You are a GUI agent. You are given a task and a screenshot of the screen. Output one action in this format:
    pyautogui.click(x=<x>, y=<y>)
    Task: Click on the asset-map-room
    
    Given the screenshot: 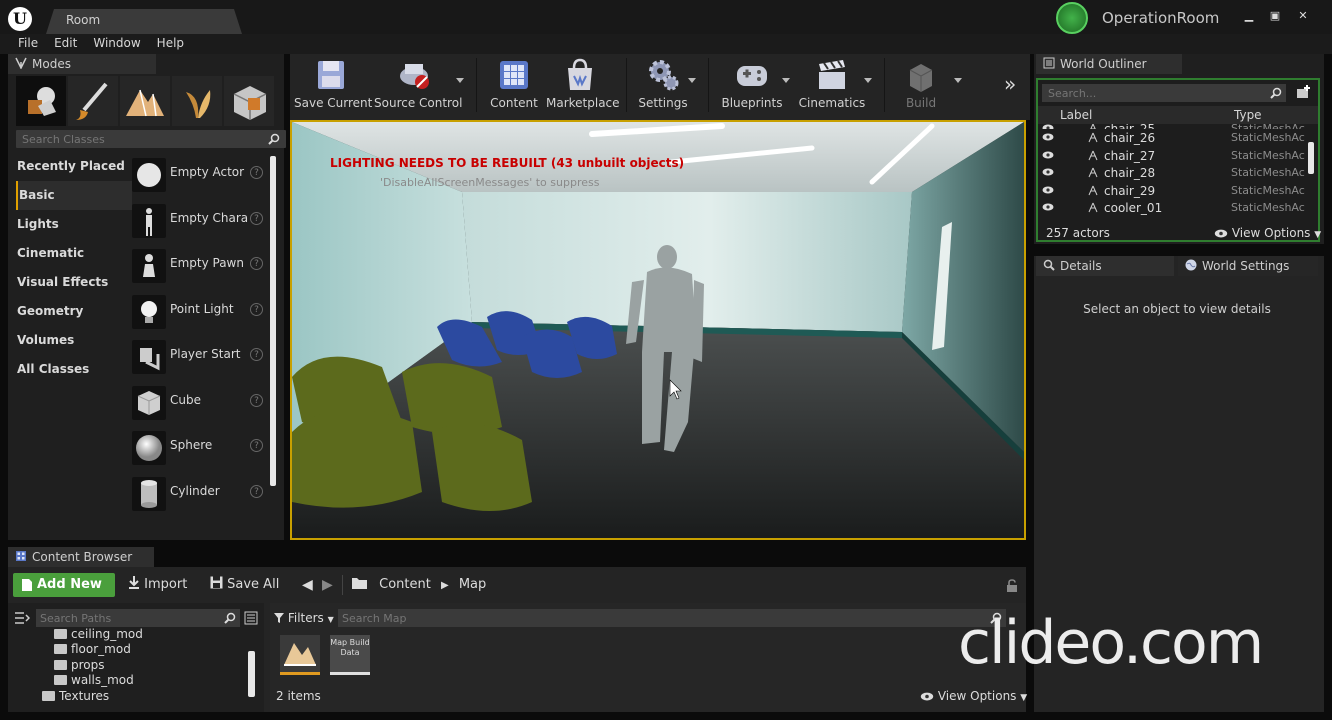 What is the action you would take?
    pyautogui.click(x=300, y=655)
    